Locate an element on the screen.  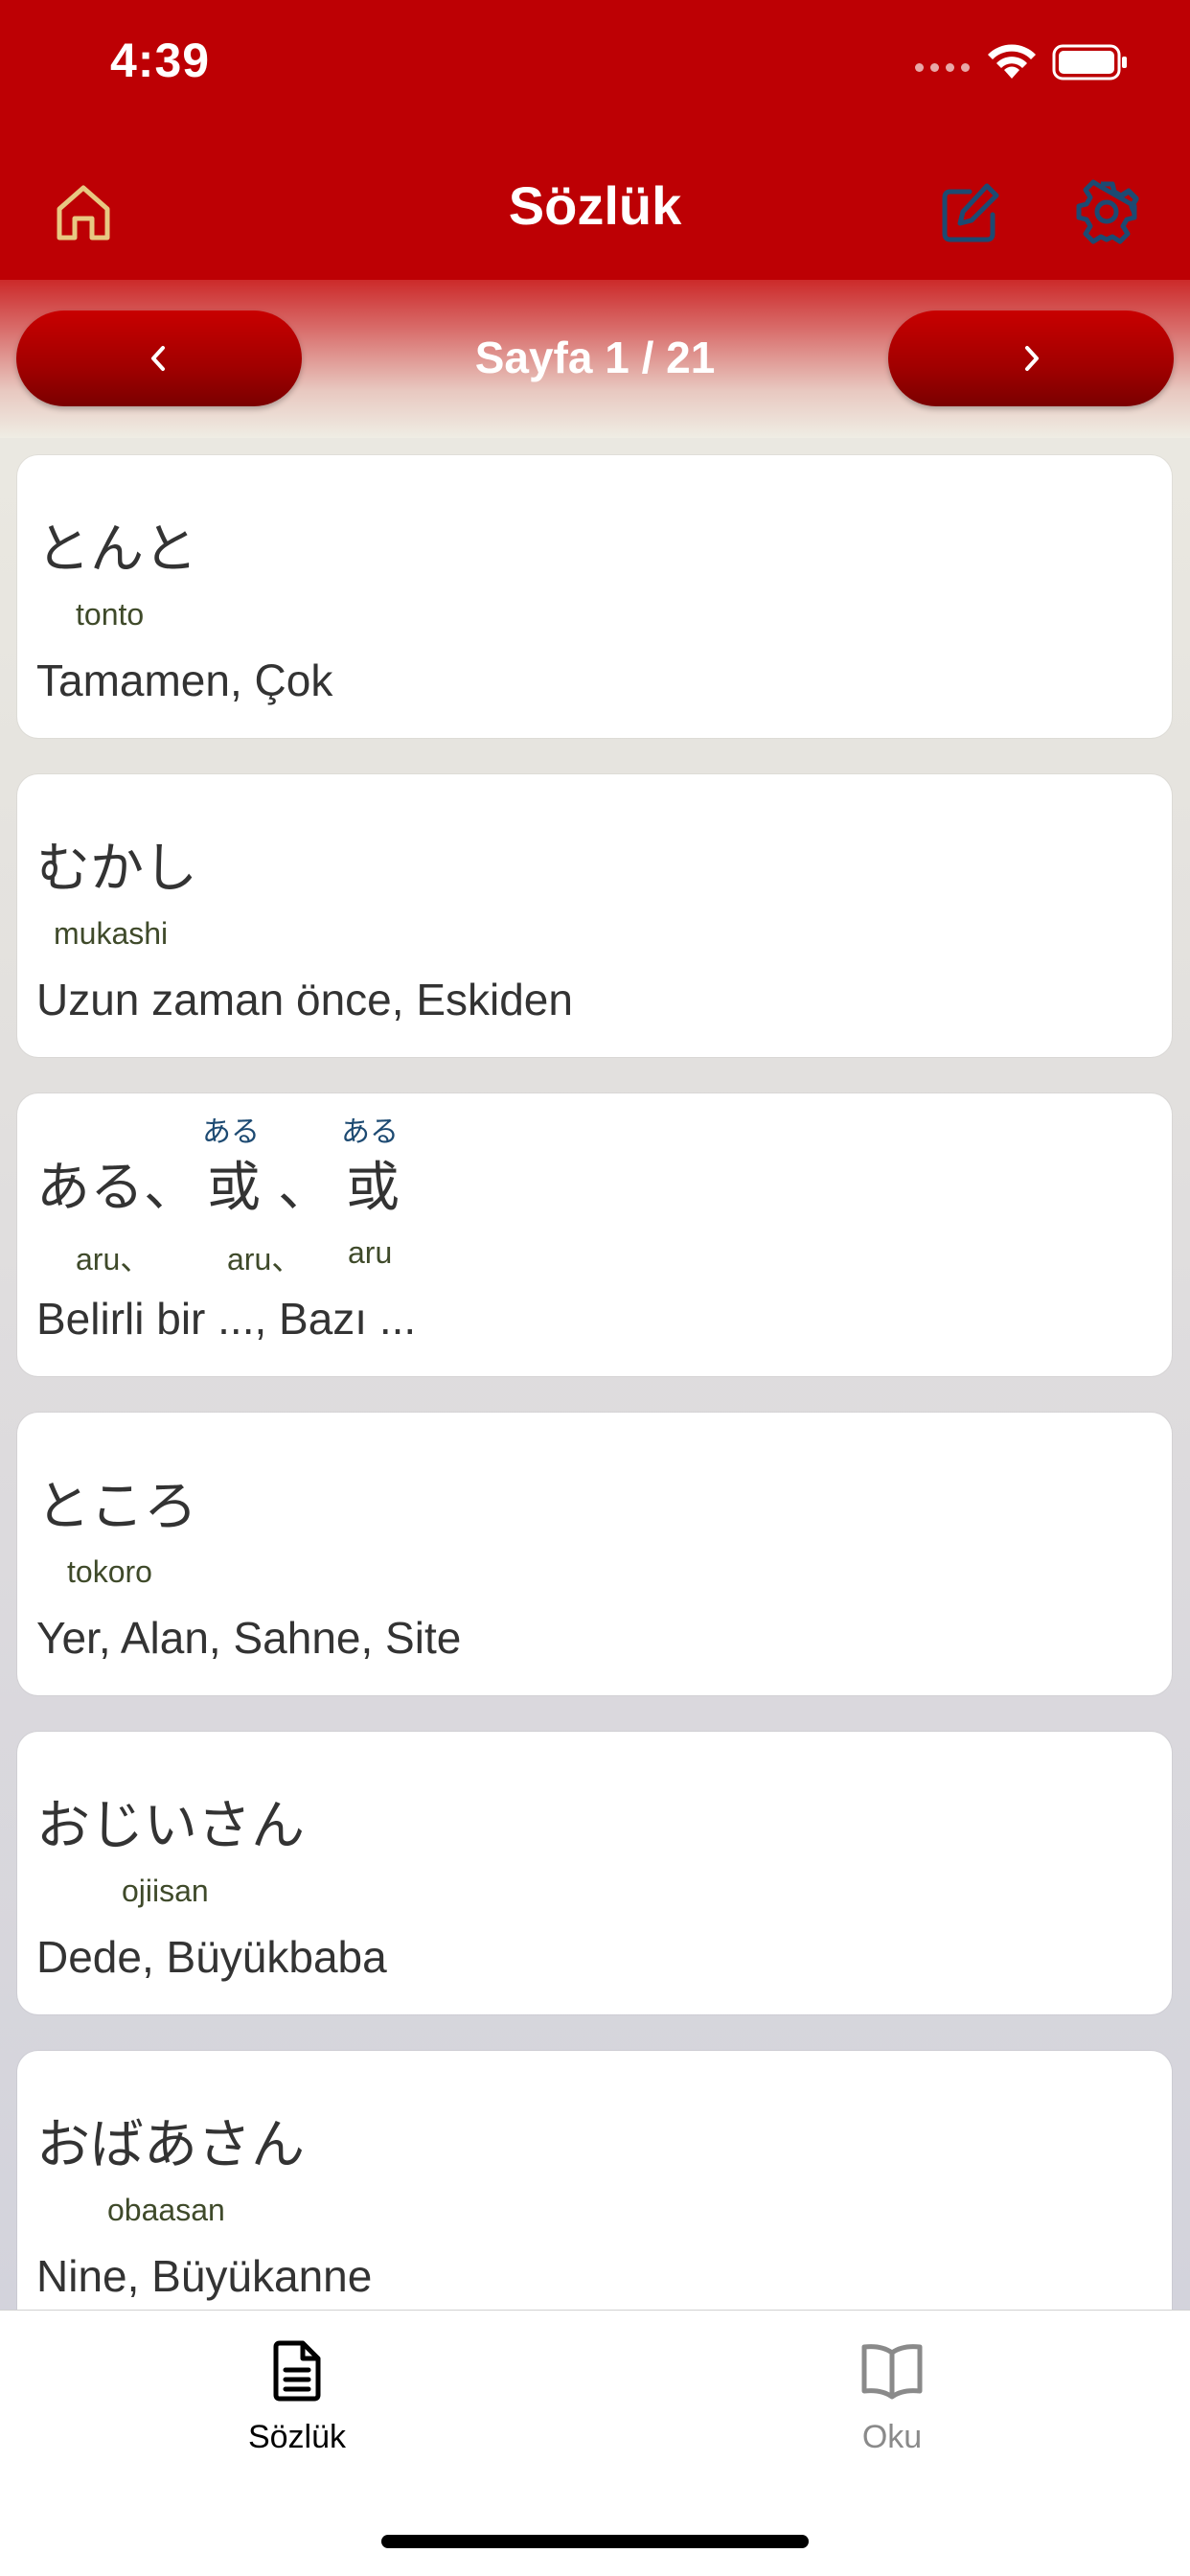
entry-meaning: Uzun zaman önce, Eskiden is located at coordinates (304, 1000).